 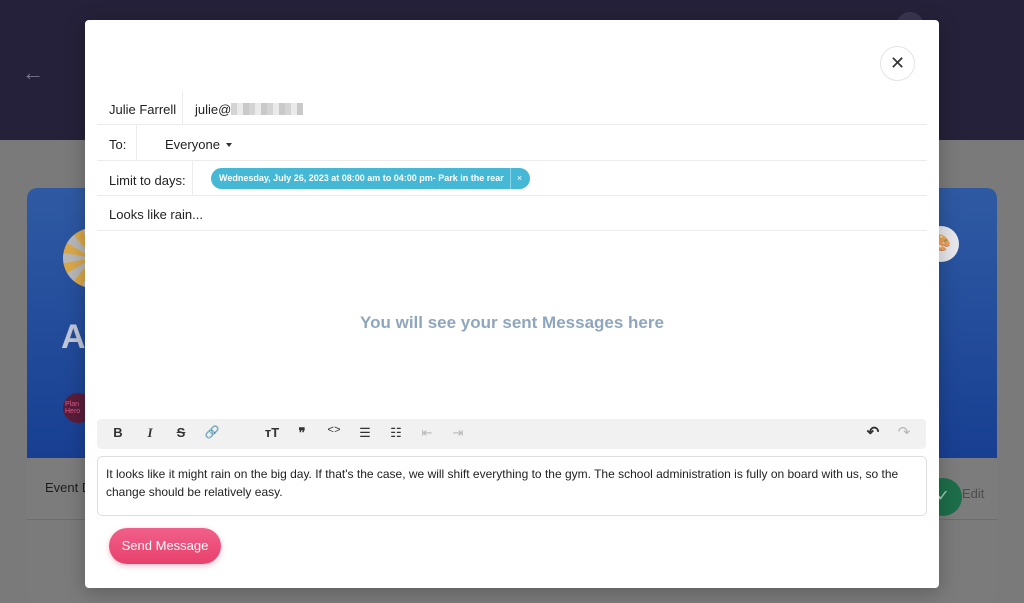 What do you see at coordinates (181, 432) in the screenshot?
I see `strikethrough-icon: S` at bounding box center [181, 432].